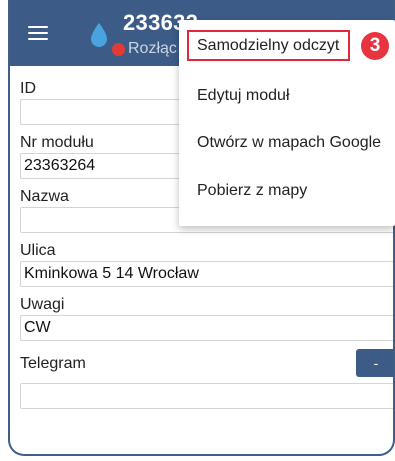 Image resolution: width=395 pixels, height=461 pixels. I want to click on hamburger-menu-icon, so click(38, 33).